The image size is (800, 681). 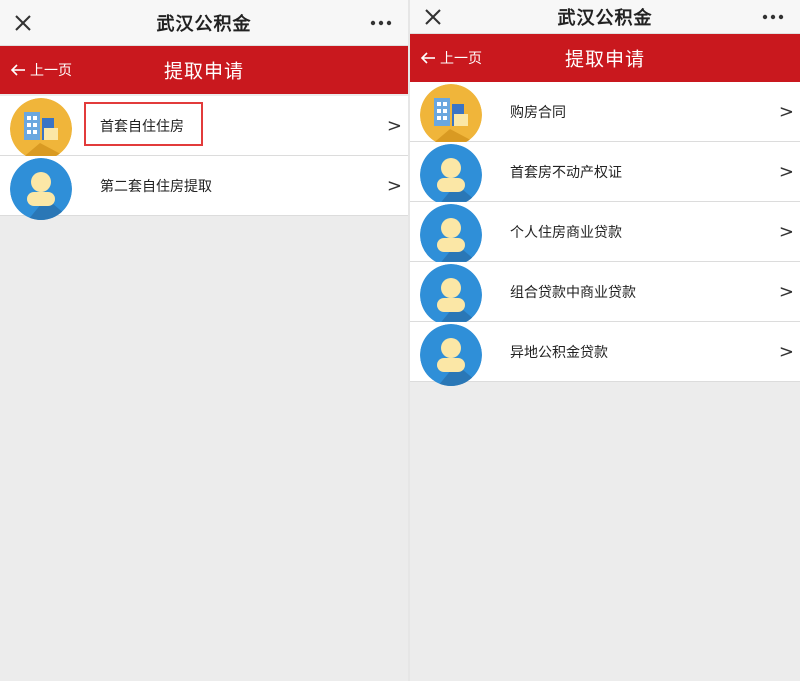 What do you see at coordinates (566, 172) in the screenshot?
I see `item-label: 首套房不动产权证` at bounding box center [566, 172].